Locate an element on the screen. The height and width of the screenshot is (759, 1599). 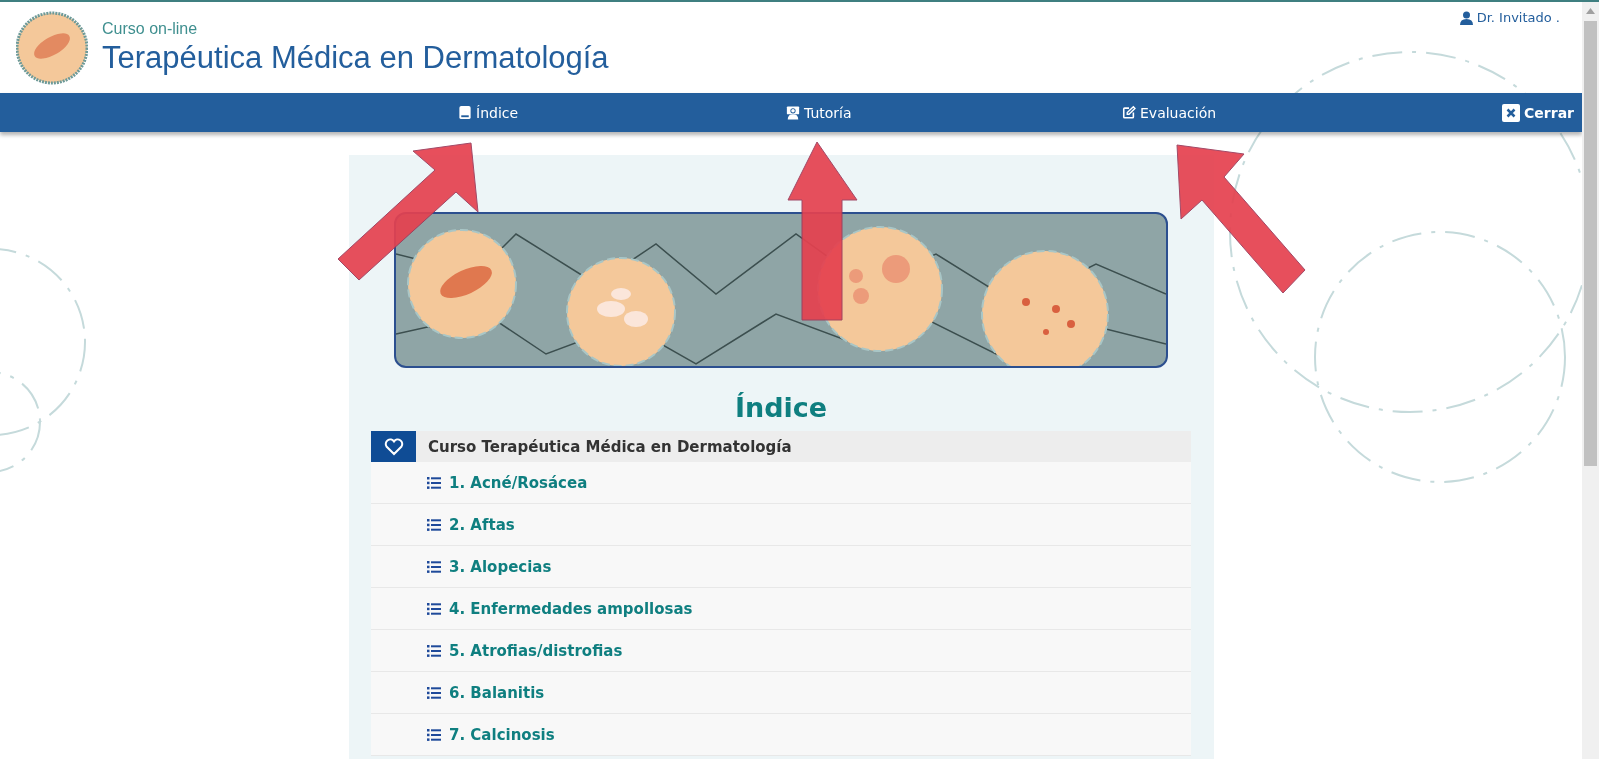
scrollbar is located at coordinates (1590, 380).